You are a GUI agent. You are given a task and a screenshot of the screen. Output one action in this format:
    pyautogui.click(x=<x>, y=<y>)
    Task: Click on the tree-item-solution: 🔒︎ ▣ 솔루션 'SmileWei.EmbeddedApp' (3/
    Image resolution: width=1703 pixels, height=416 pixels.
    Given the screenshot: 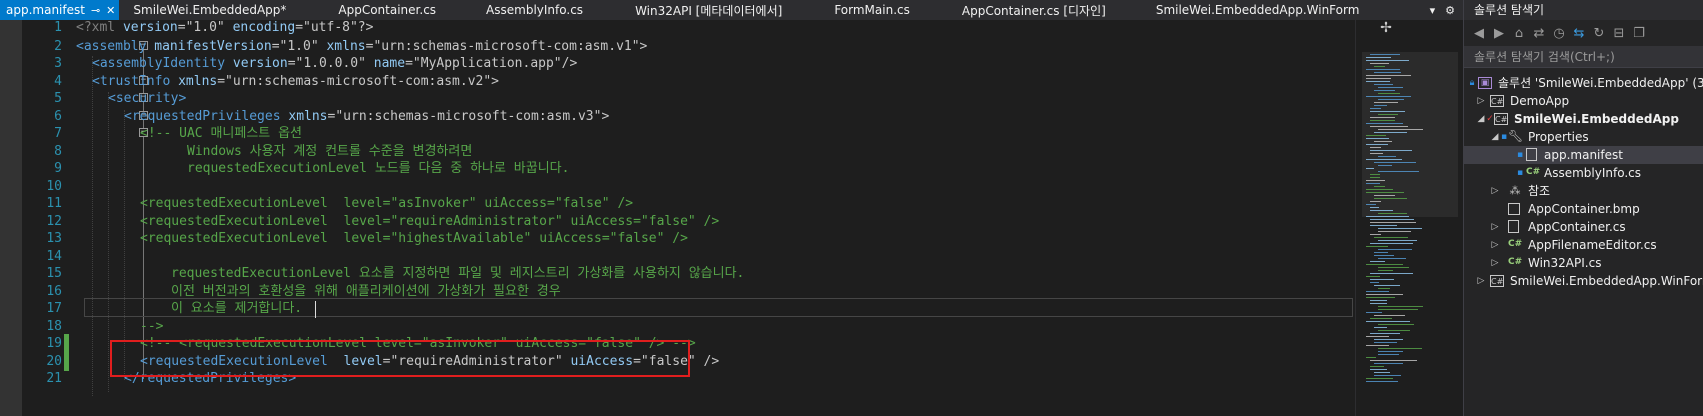 What is the action you would take?
    pyautogui.click(x=1583, y=83)
    